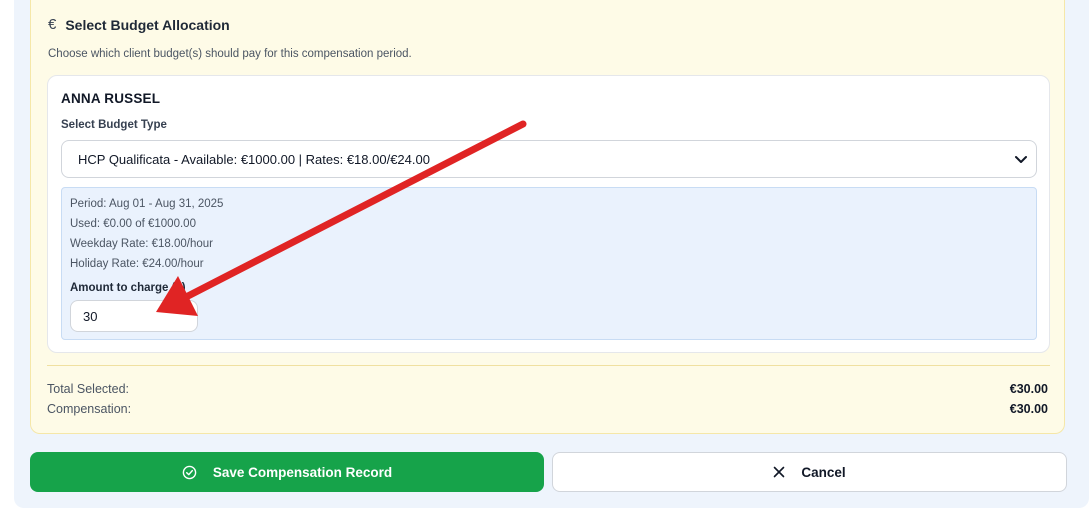  I want to click on check-circle-icon, so click(189, 472).